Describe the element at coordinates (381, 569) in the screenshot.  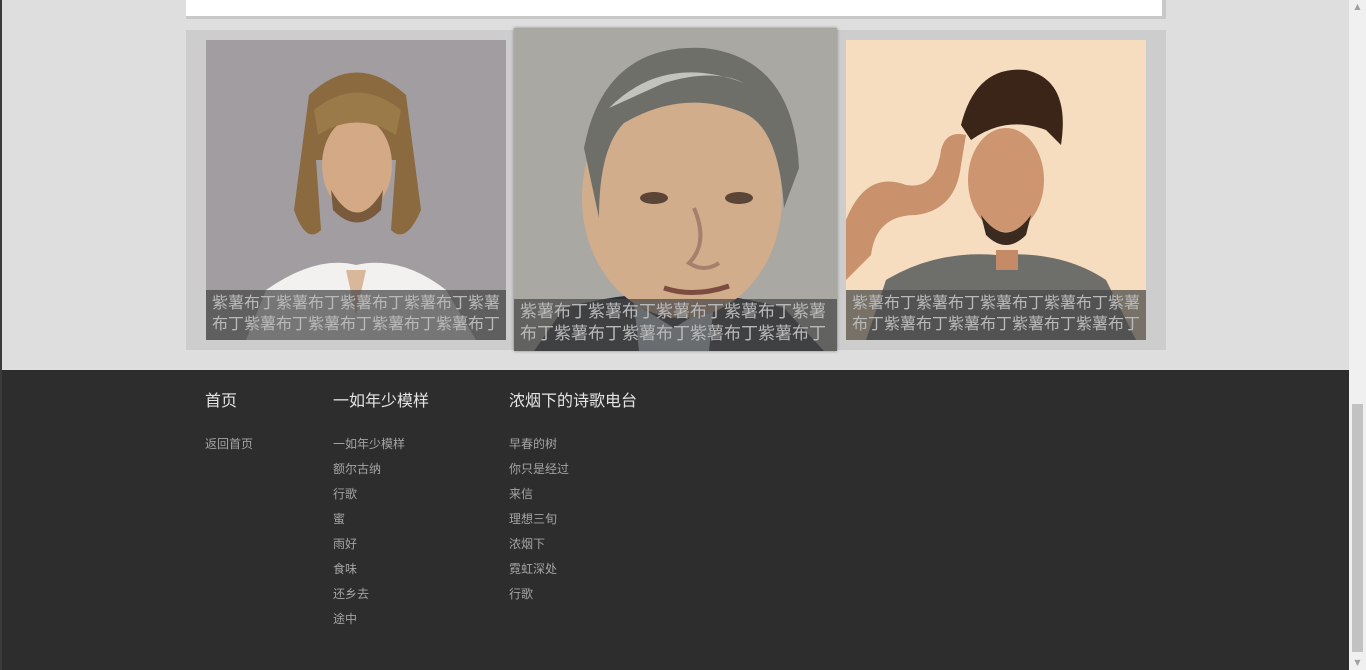
I see `footer-link: 食味` at that location.